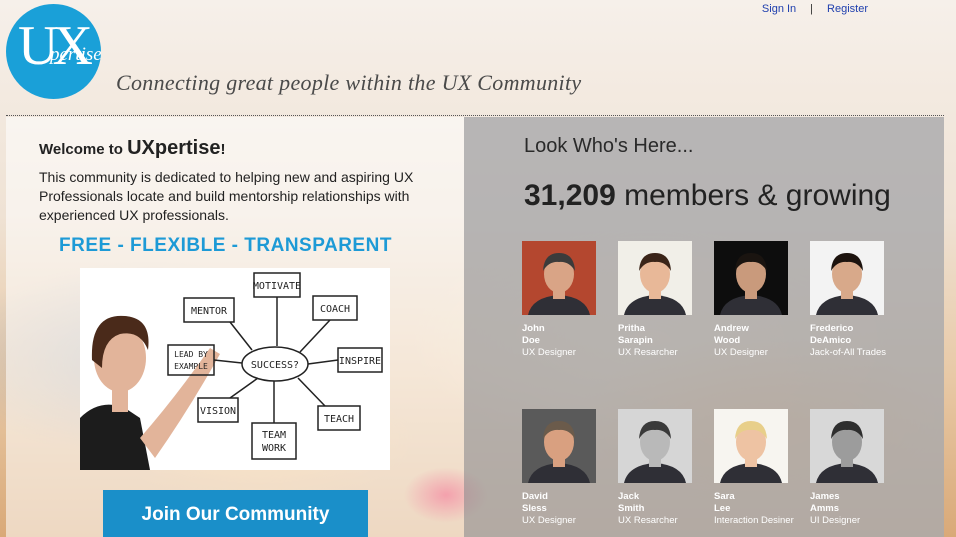  I want to click on diagram-node-example: EXAMPLE, so click(191, 366).